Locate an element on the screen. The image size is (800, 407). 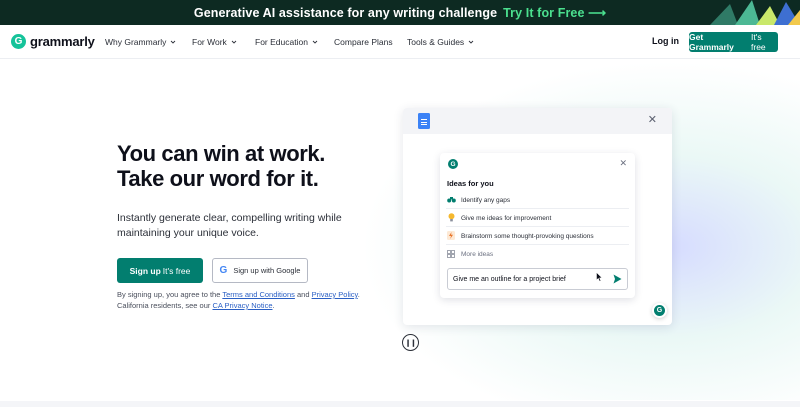
ideas-title: Ideas for you is located at coordinates (470, 183).